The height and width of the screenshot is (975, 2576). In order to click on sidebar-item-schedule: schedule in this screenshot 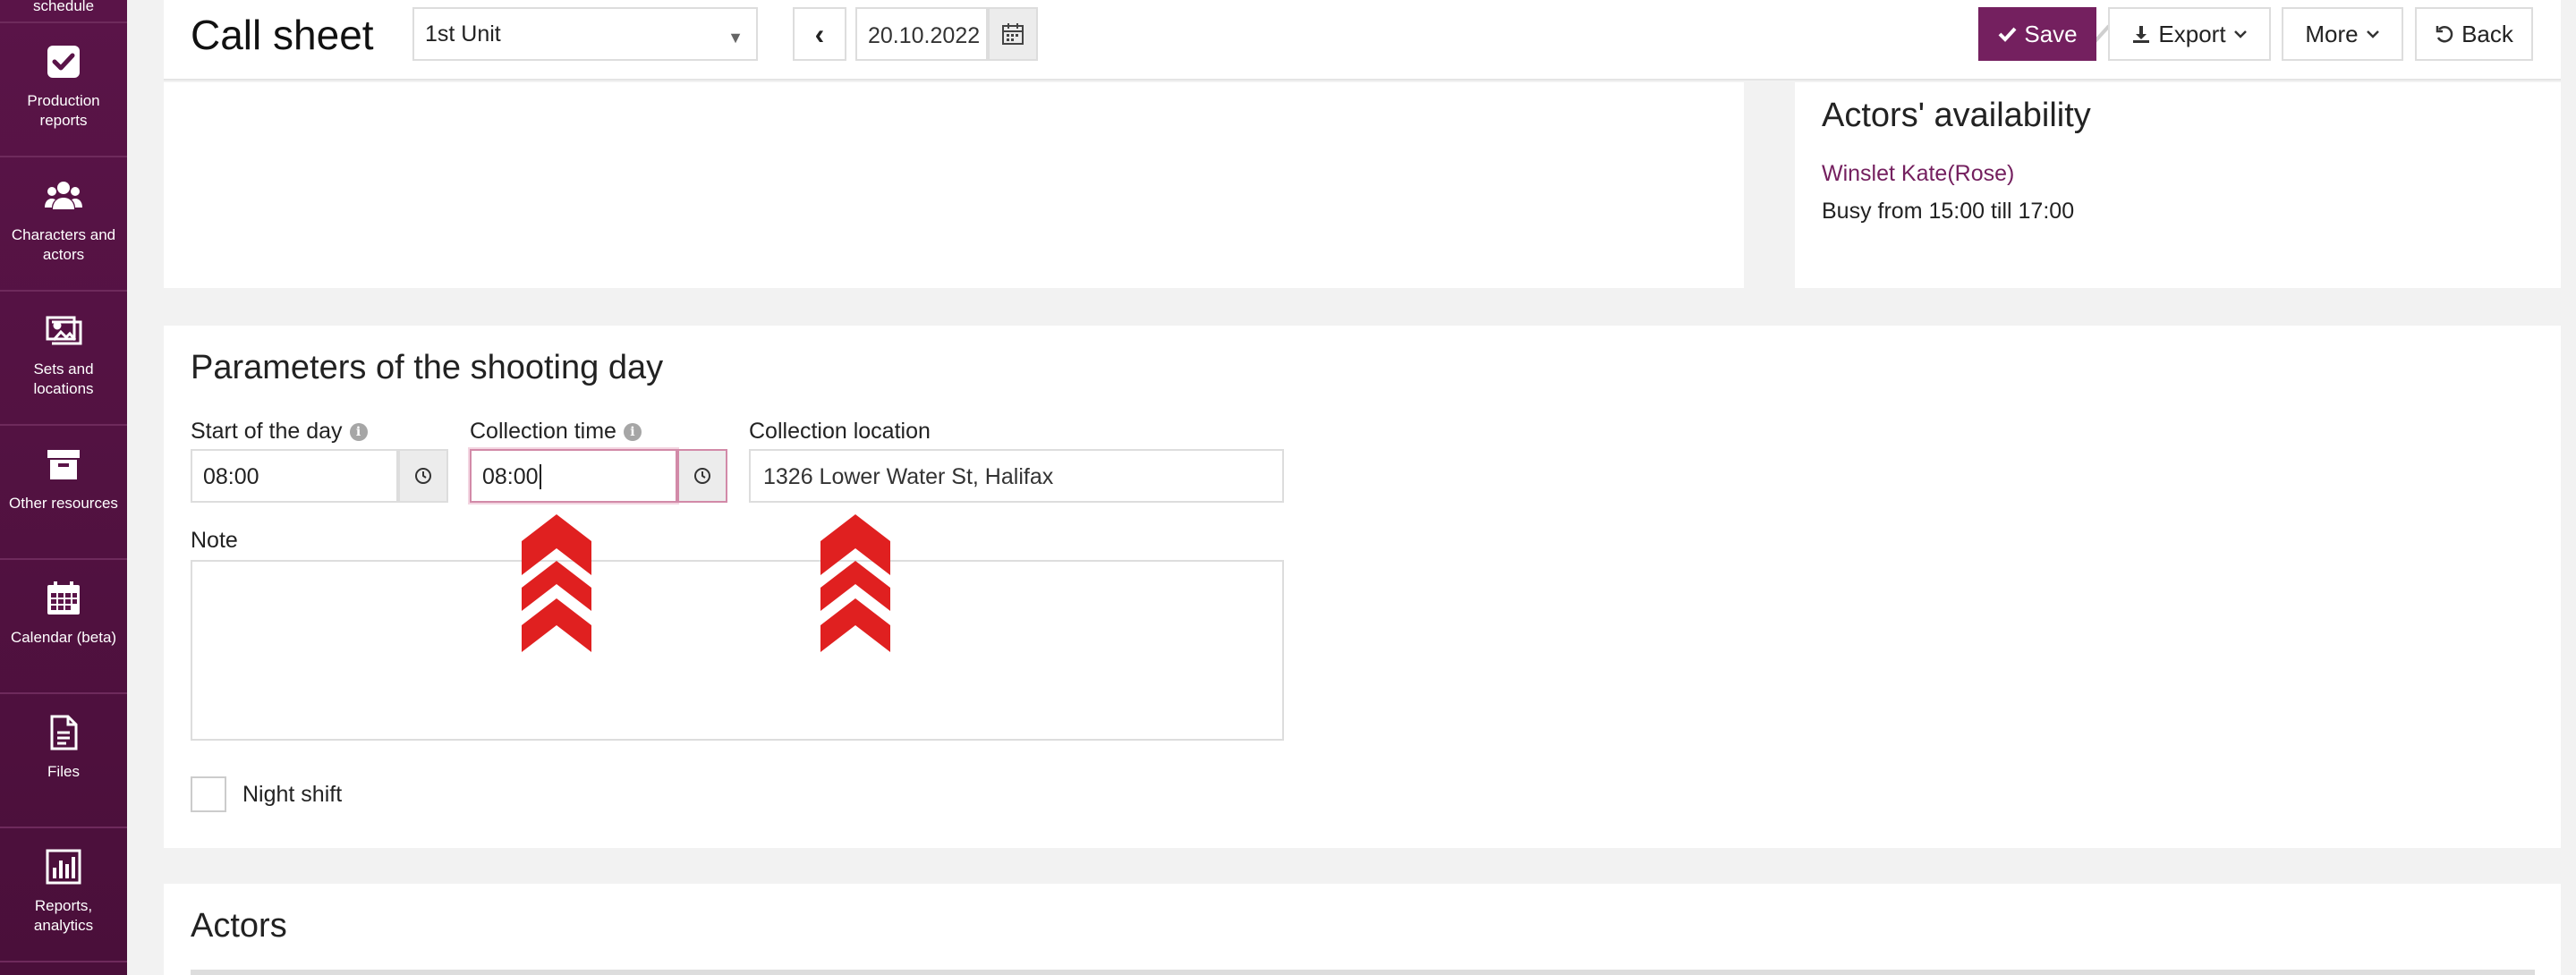, I will do `click(63, 11)`.